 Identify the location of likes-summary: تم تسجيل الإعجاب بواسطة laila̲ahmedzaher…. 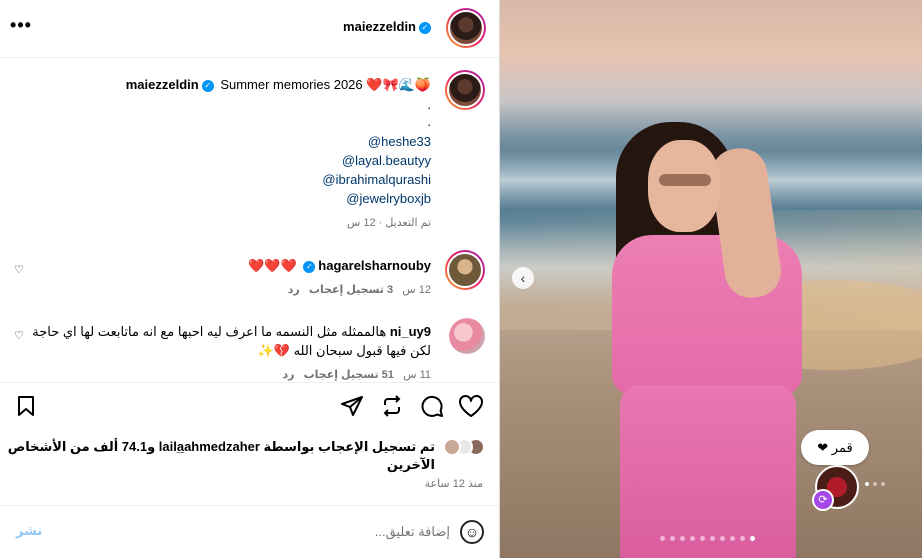
(220, 456).